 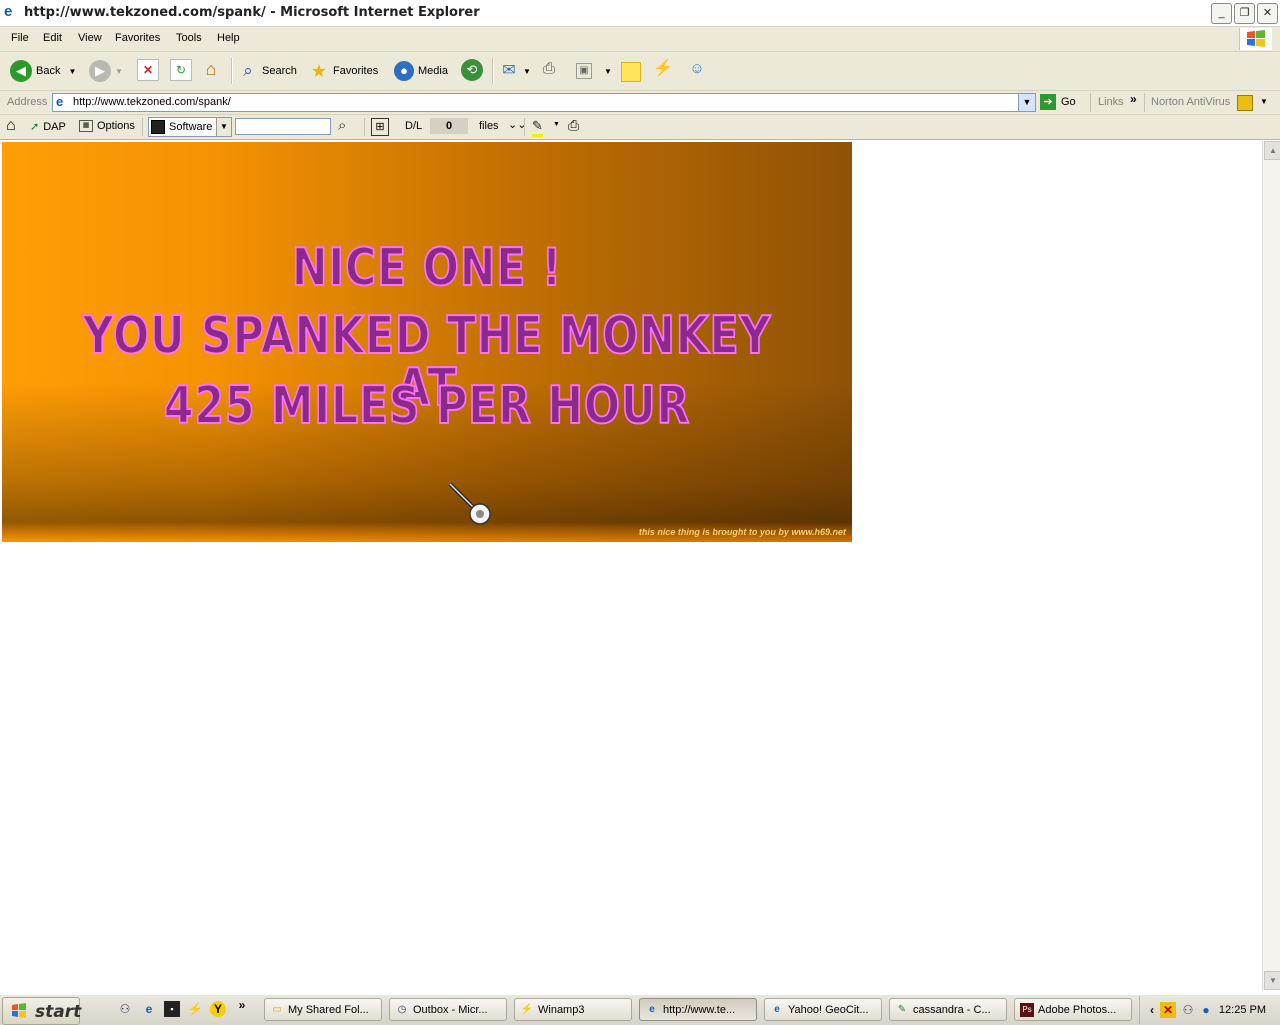 What do you see at coordinates (1068, 102) in the screenshot?
I see `go-label: Go` at bounding box center [1068, 102].